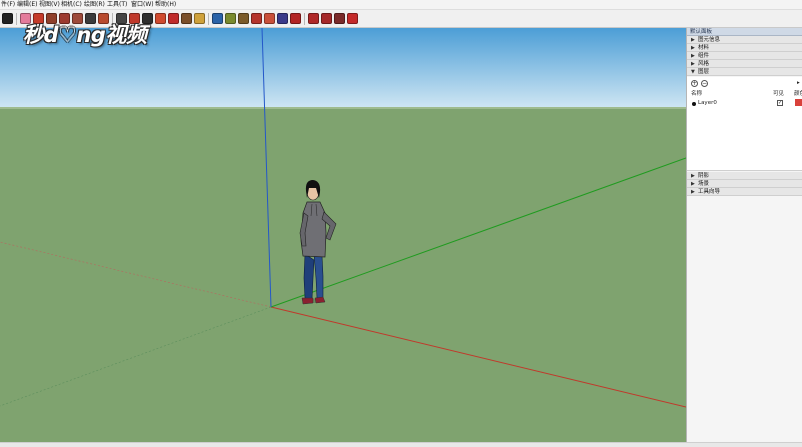 The width and height of the screenshot is (802, 447). I want to click on zoom-icon, so click(282, 18).